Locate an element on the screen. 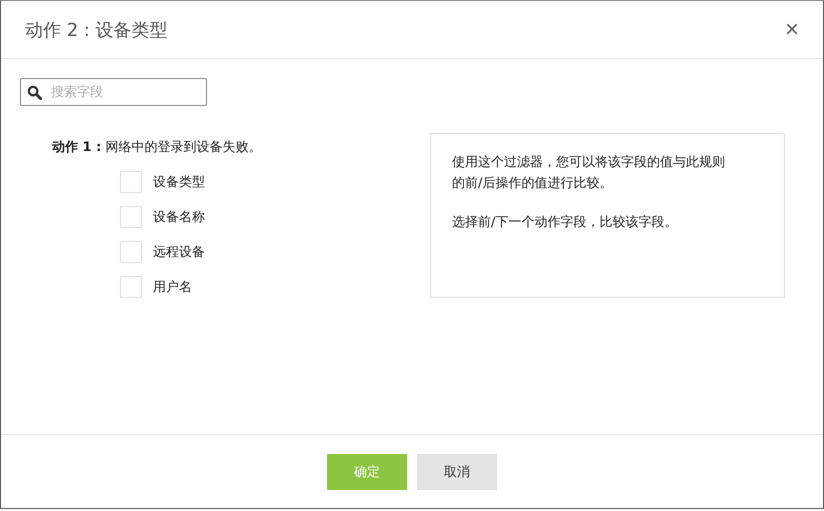 The height and width of the screenshot is (511, 824). cancel-button: 取消 is located at coordinates (457, 472).